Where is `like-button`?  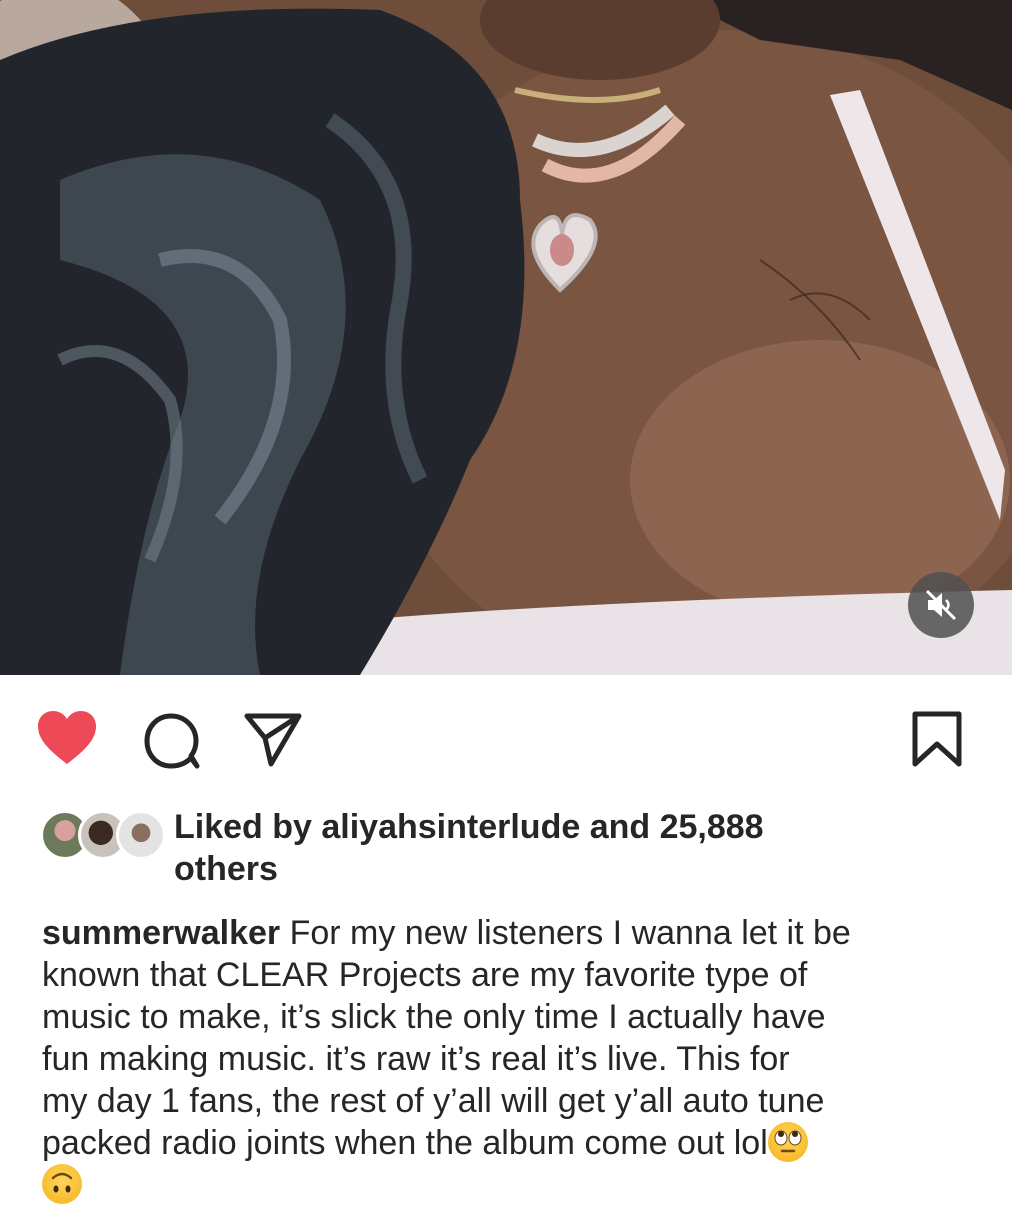
like-button is located at coordinates (67, 740).